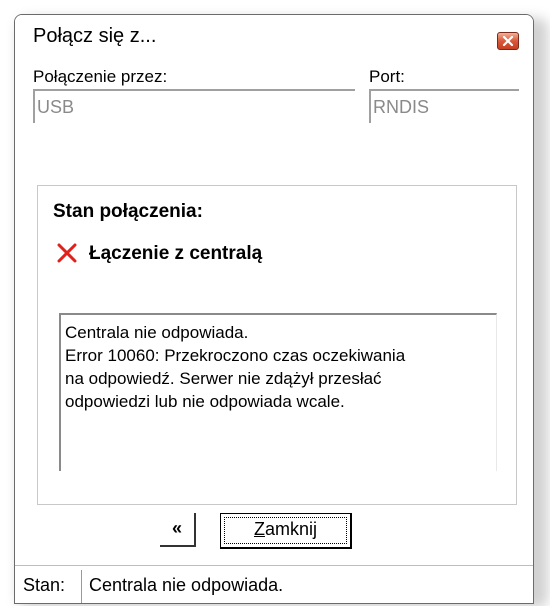  What do you see at coordinates (178, 530) in the screenshot?
I see `back-button: «` at bounding box center [178, 530].